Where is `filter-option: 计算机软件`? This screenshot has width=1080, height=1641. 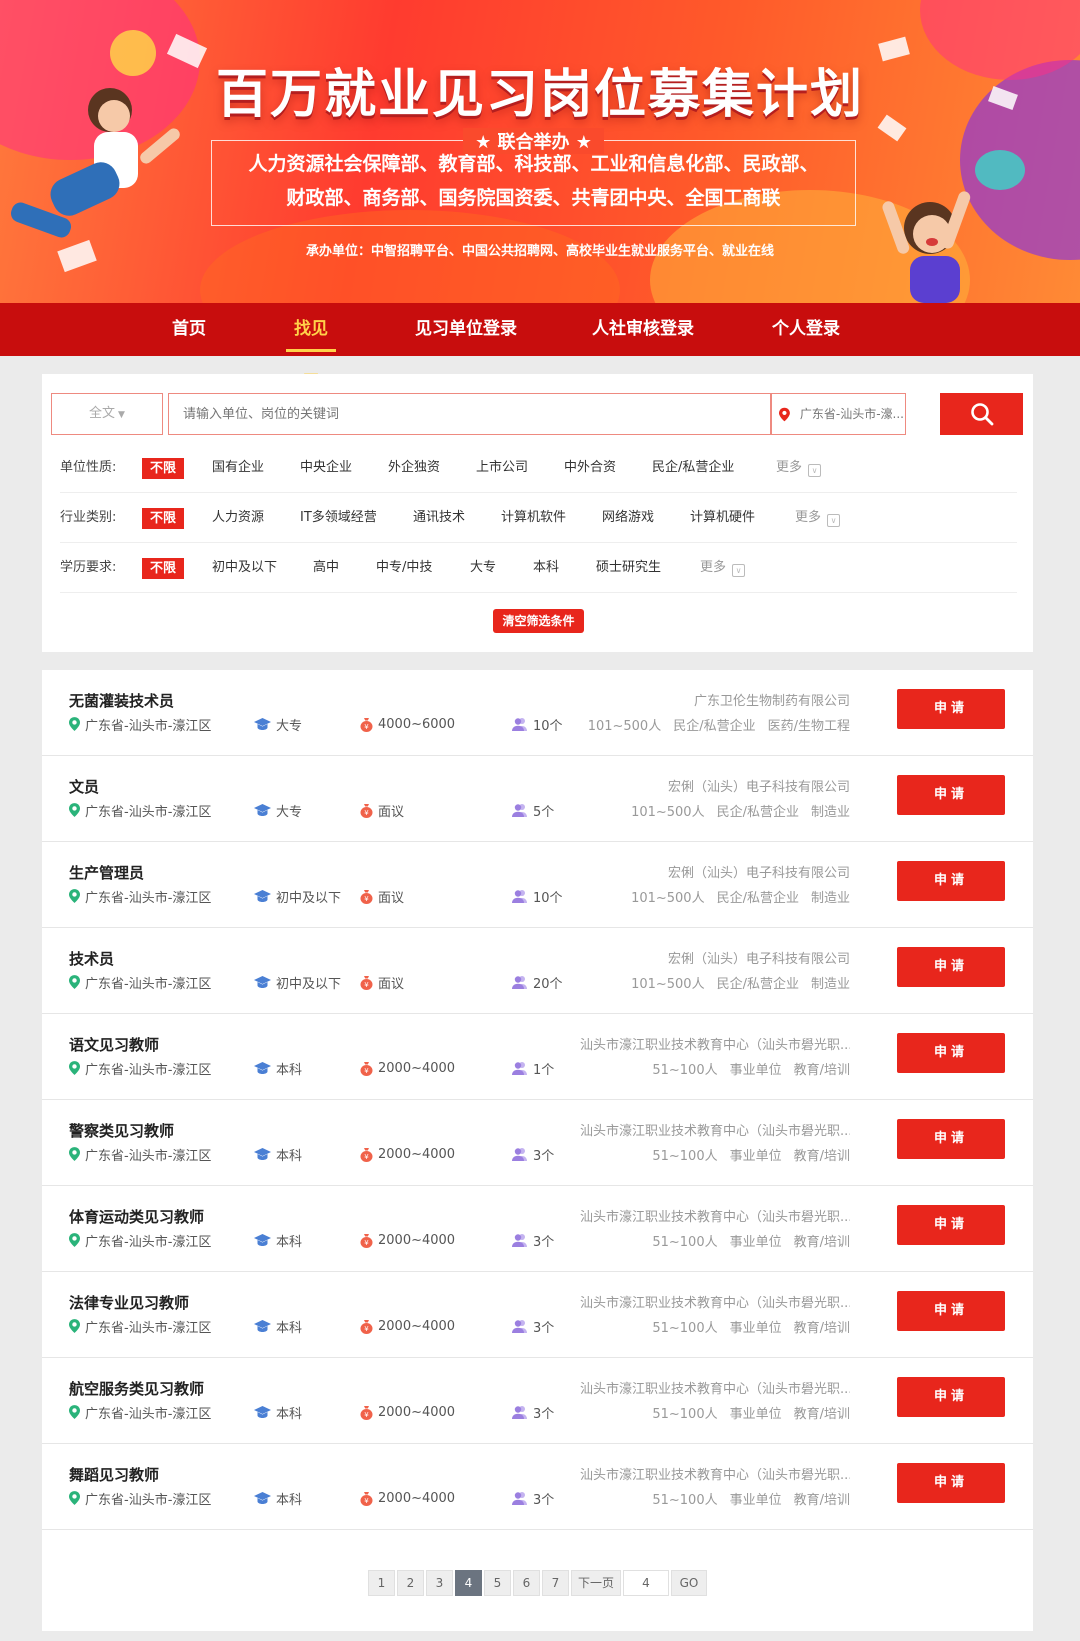
filter-option: 计算机软件 is located at coordinates (533, 518).